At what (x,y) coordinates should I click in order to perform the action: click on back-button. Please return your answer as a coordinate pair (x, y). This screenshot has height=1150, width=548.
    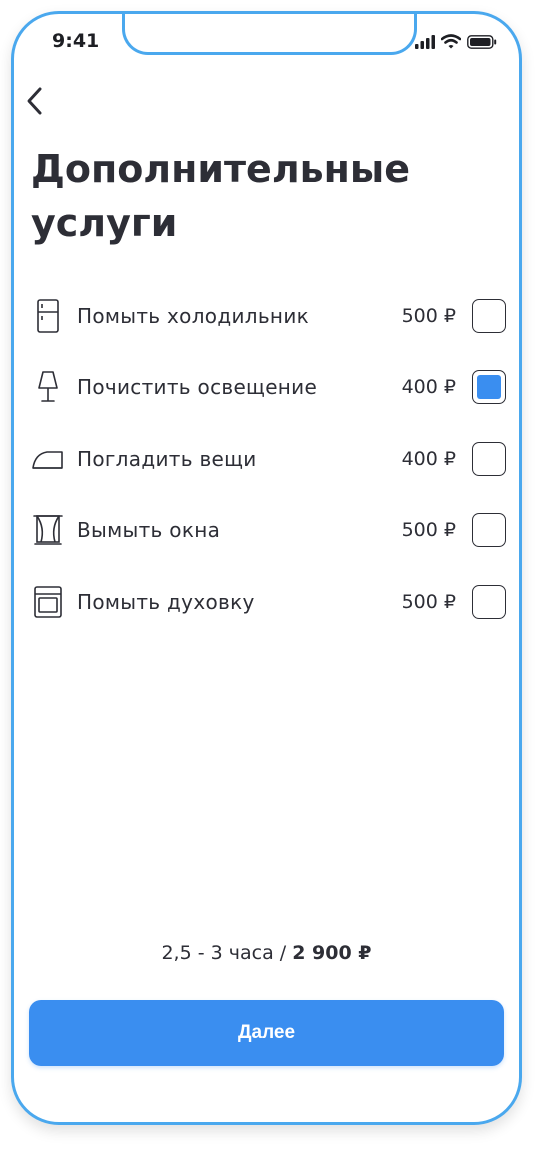
    Looking at the image, I should click on (35, 103).